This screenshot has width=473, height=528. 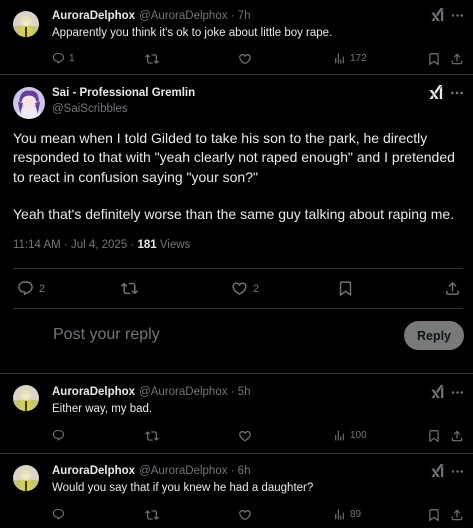 I want to click on reply-input: Post your reply, so click(x=106, y=335).